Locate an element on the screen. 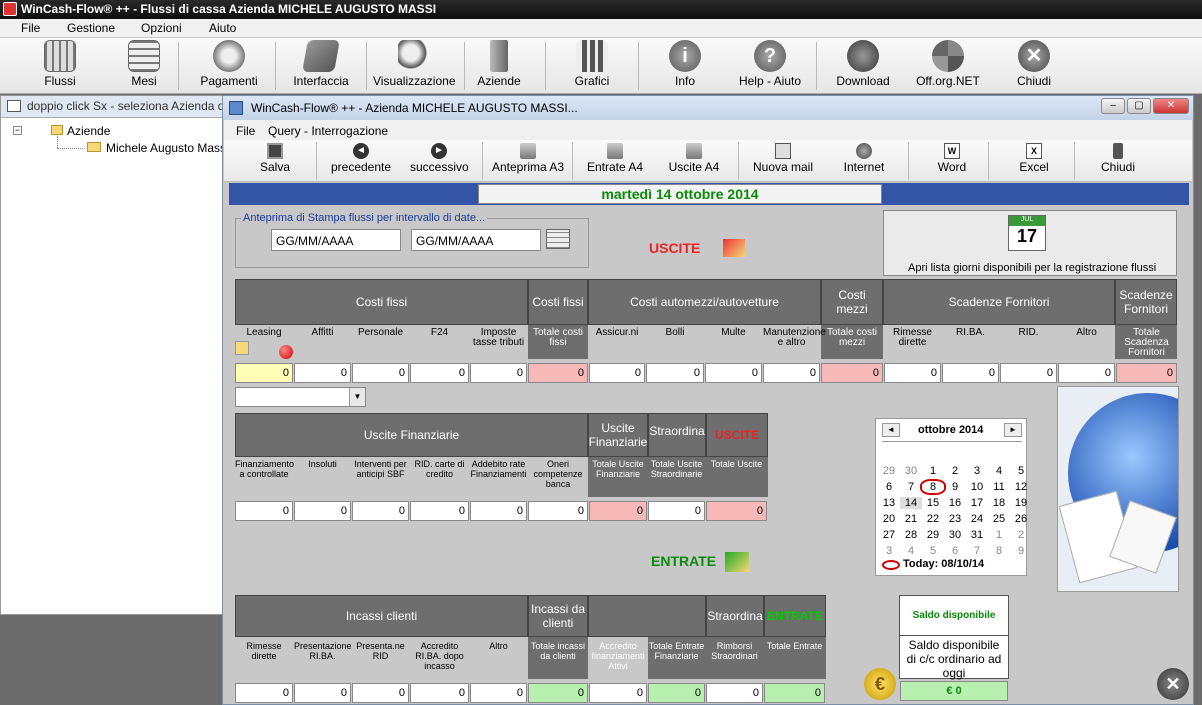 This screenshot has width=1202, height=705. internet-button: Internet is located at coordinates (864, 158).